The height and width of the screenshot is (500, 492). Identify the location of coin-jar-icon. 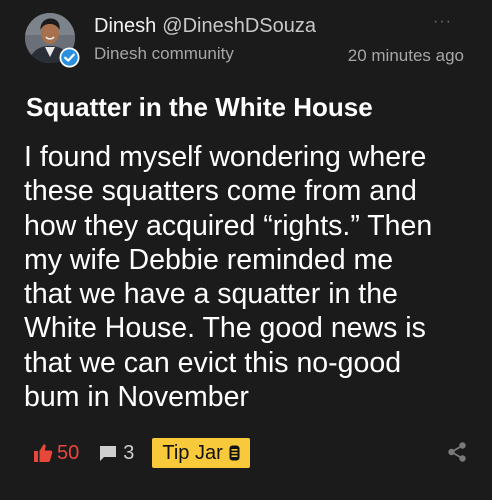
(234, 453).